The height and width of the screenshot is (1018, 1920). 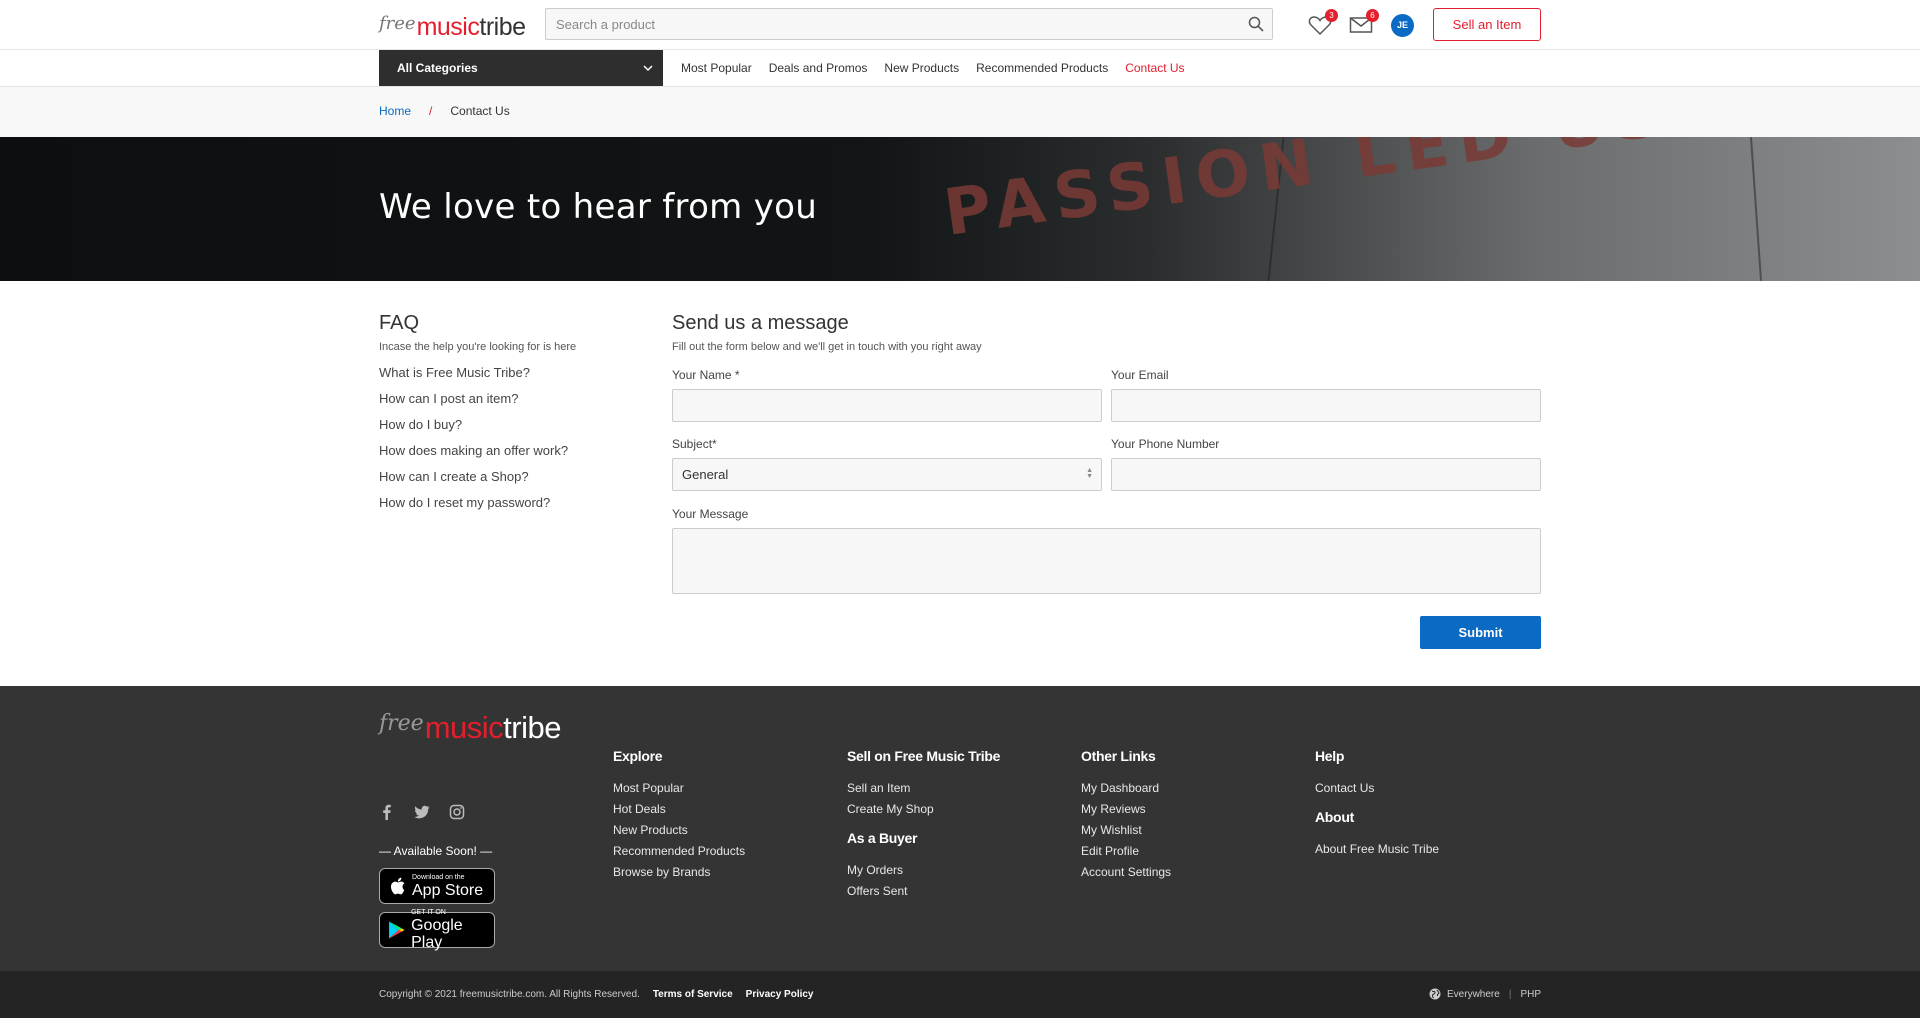 What do you see at coordinates (1256, 24) in the screenshot?
I see `search-icon` at bounding box center [1256, 24].